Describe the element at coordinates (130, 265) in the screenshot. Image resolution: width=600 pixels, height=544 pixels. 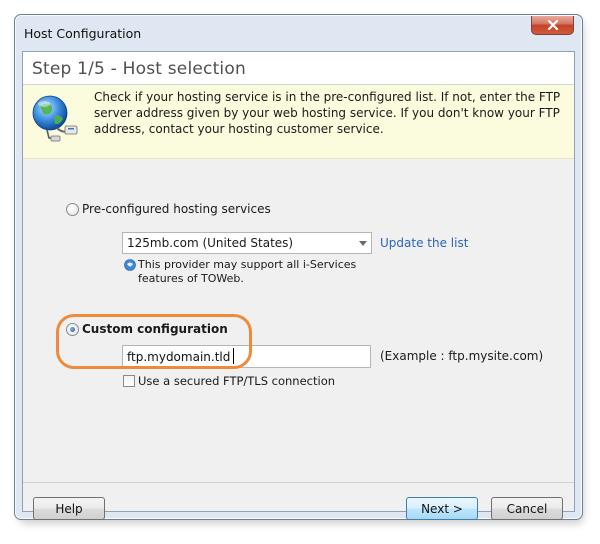
I see `info-bubble-icon` at that location.